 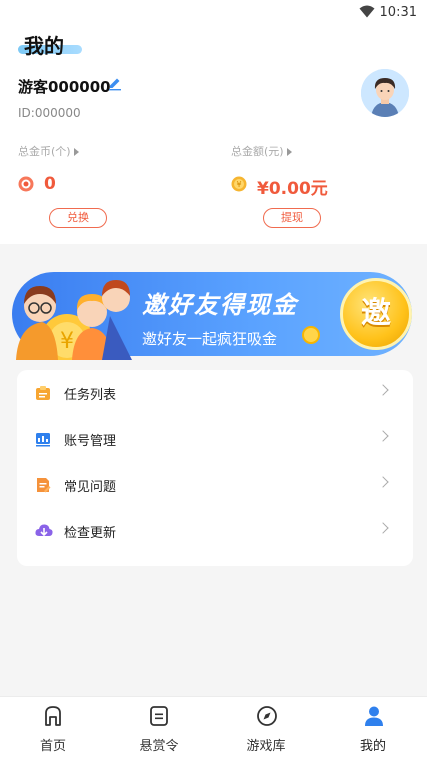 What do you see at coordinates (53, 728) in the screenshot?
I see `tab-home: 首页` at bounding box center [53, 728].